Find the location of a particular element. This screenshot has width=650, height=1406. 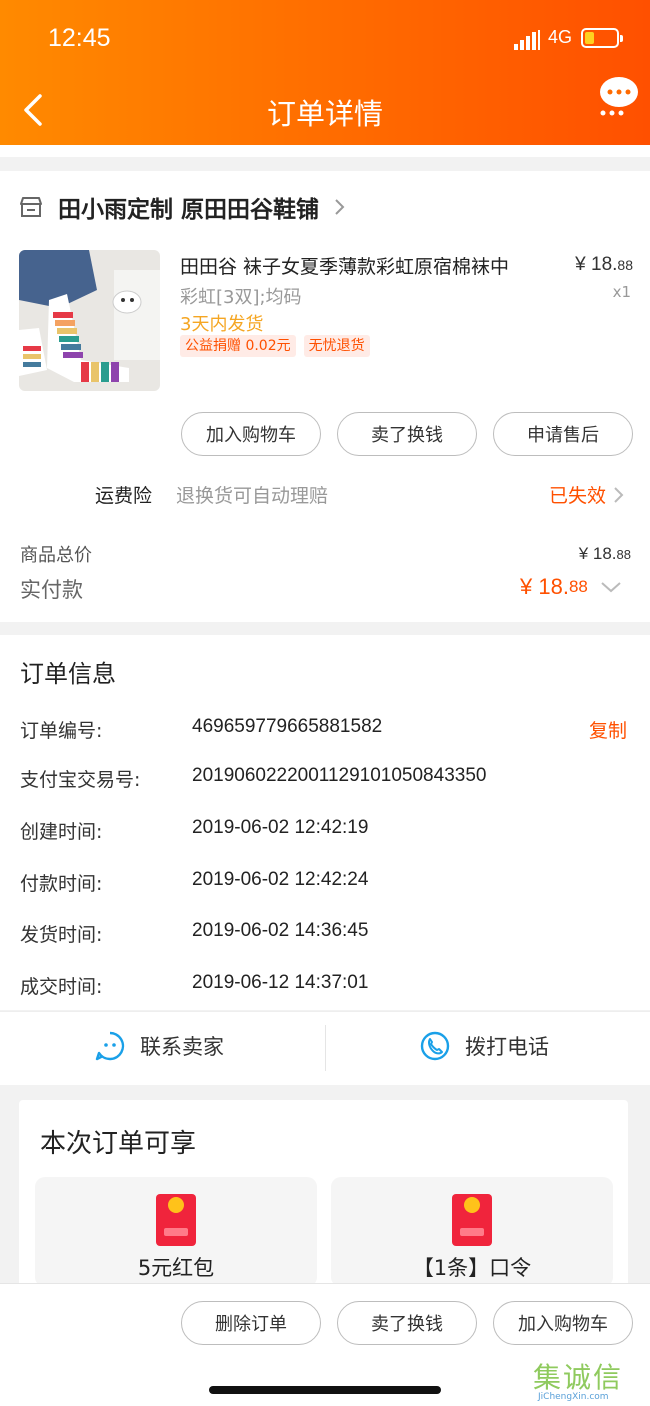

home-indicator is located at coordinates (325, 1390).